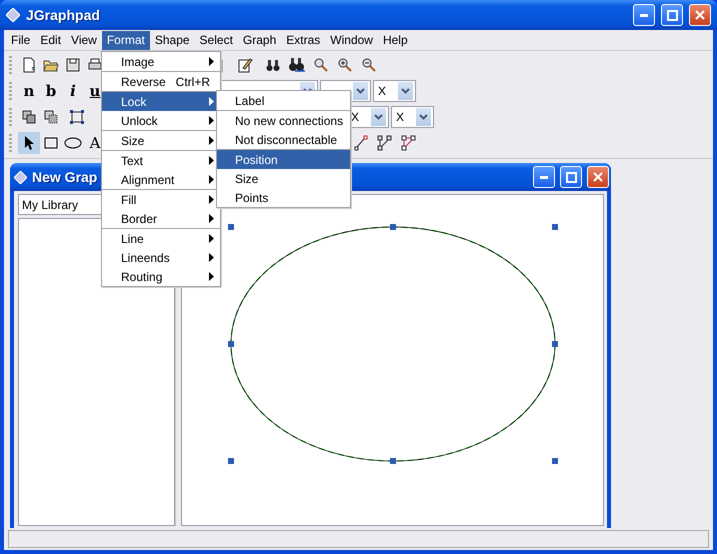 This screenshot has width=717, height=554. I want to click on menu-item: Not disconnectable, so click(283, 139).